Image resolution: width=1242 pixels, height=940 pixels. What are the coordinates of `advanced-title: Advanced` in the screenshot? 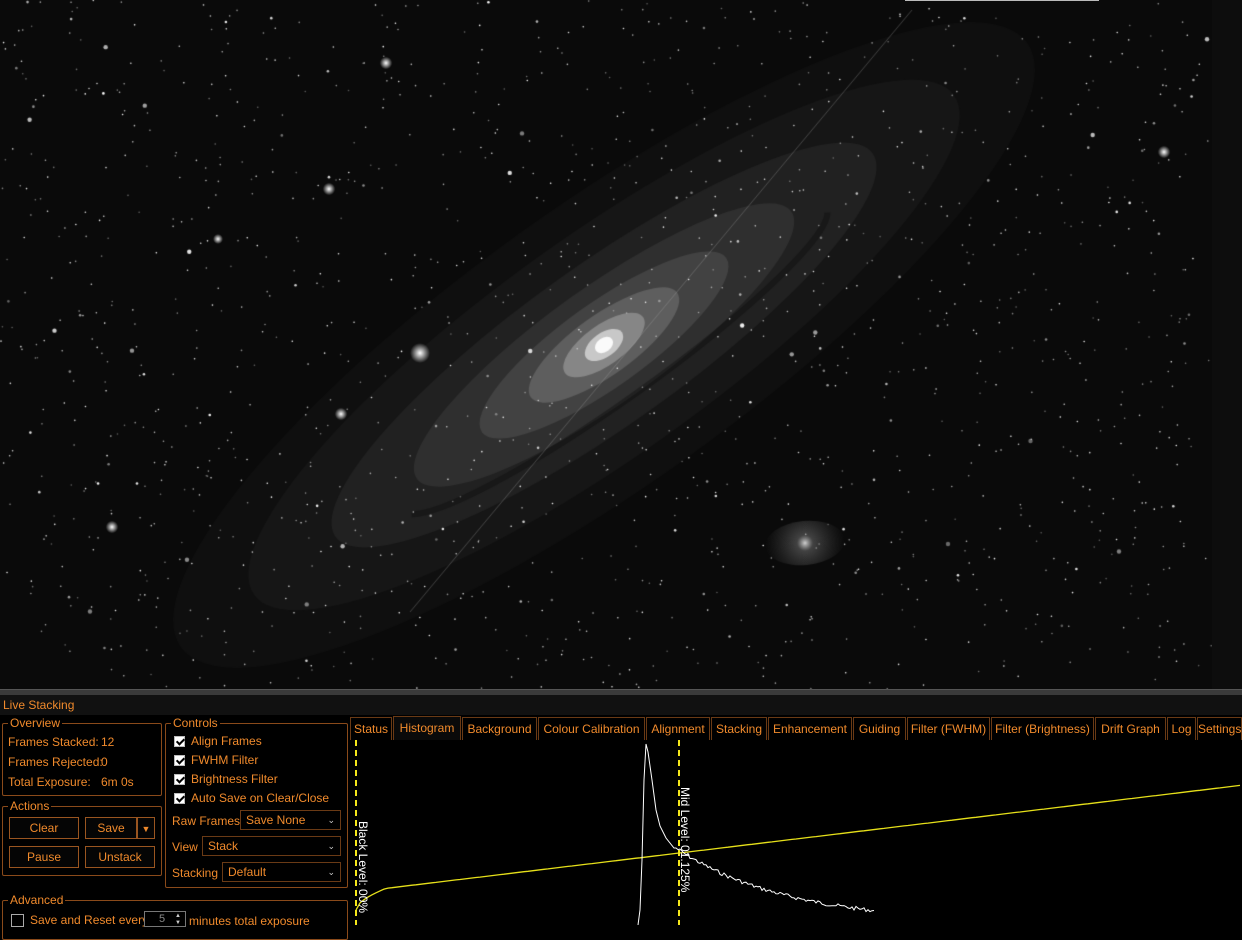 It's located at (37, 900).